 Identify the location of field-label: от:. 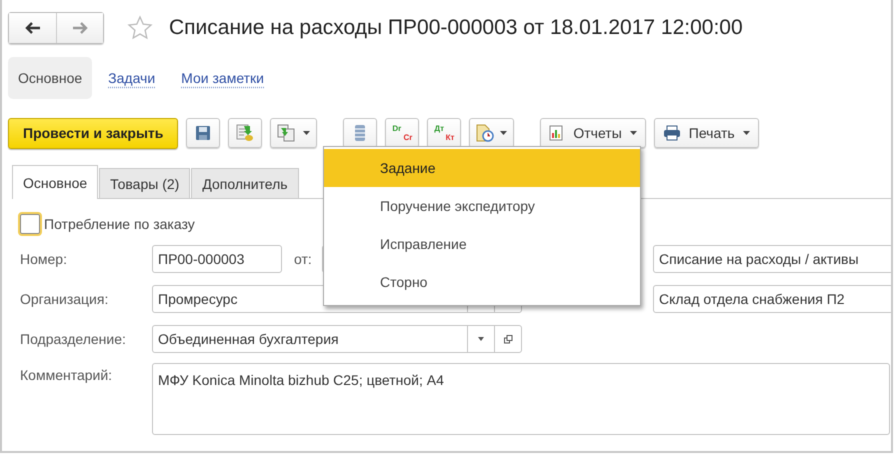
(303, 259).